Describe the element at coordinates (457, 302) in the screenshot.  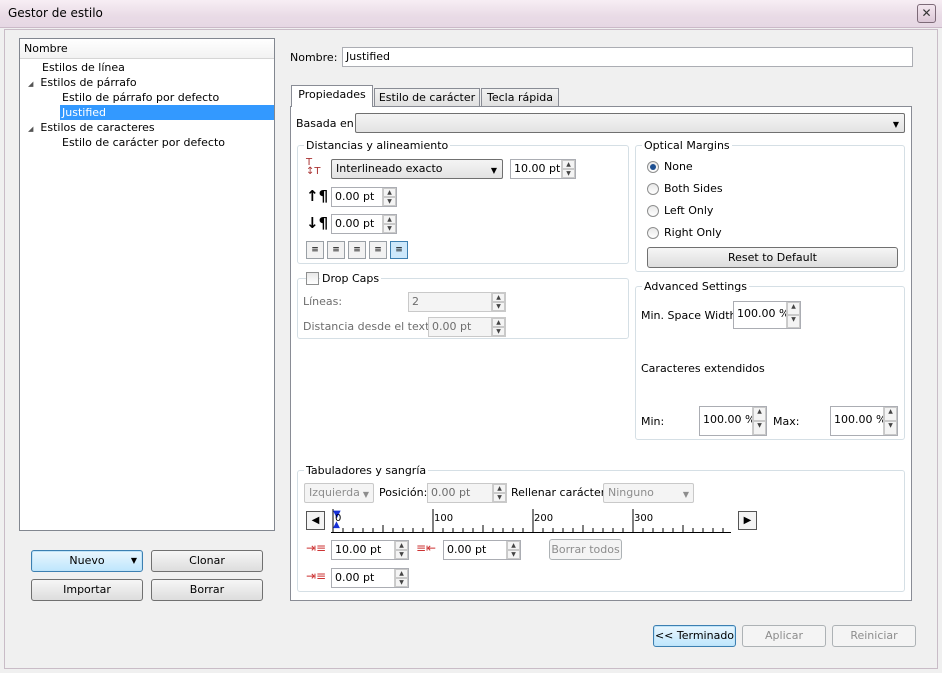
I see `drop-caps-lines-input: 2 ▲ ▼` at that location.